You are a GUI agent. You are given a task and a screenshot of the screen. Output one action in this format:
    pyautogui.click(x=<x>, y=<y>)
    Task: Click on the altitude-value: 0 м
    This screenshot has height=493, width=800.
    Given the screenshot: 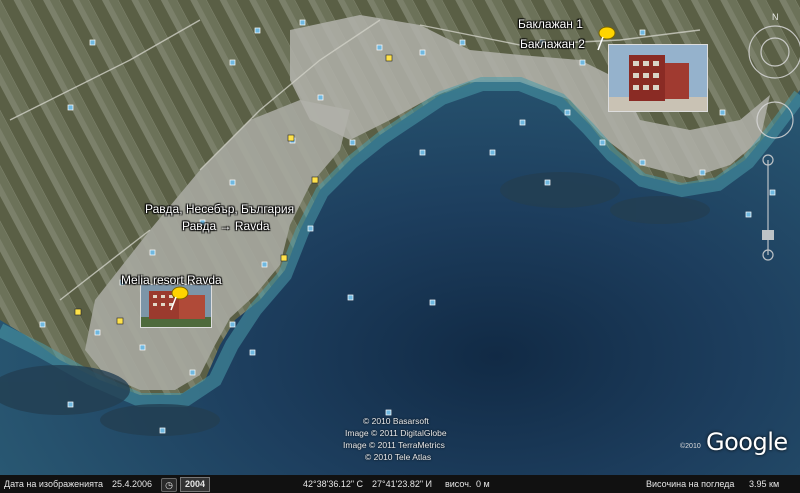 What is the action you would take?
    pyautogui.click(x=483, y=484)
    